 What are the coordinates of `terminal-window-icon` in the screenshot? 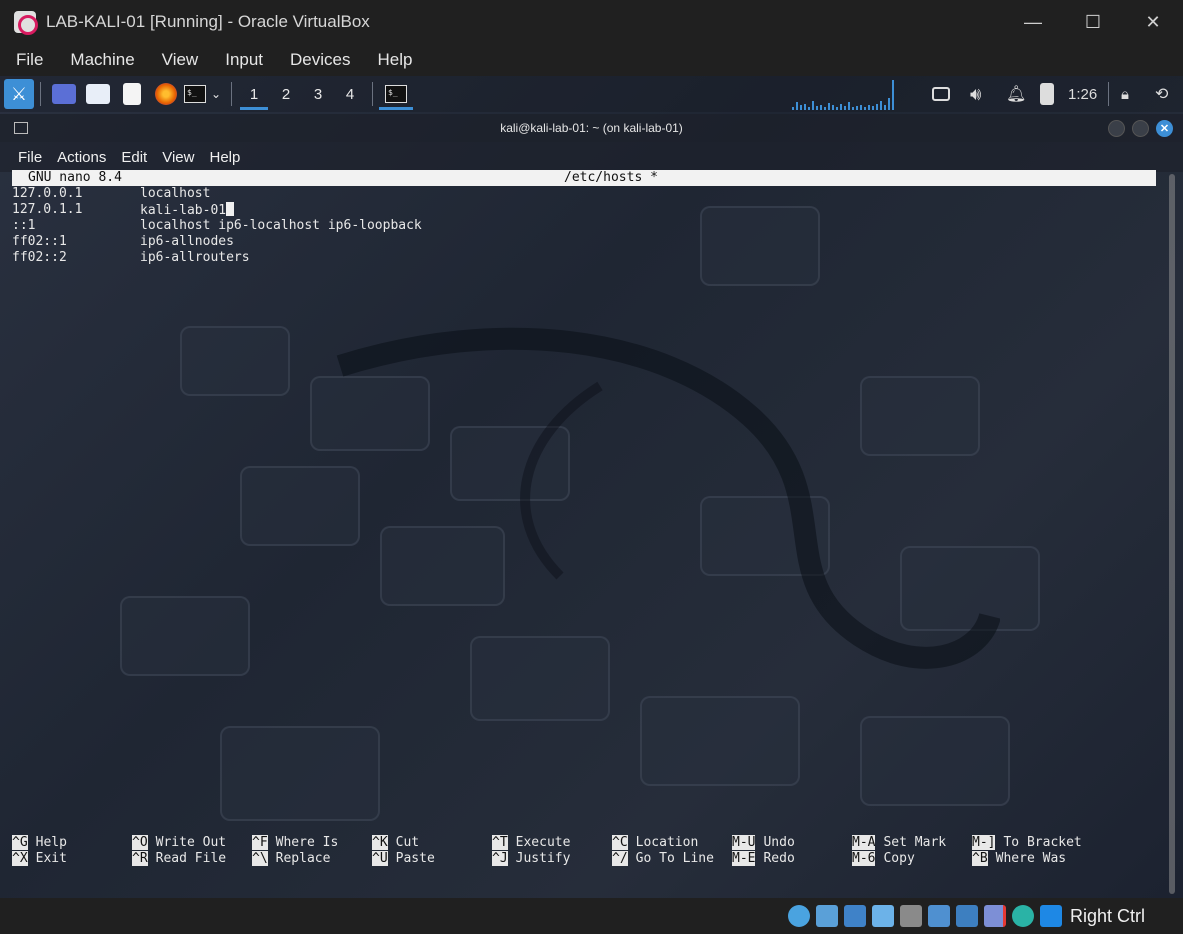 It's located at (21, 128).